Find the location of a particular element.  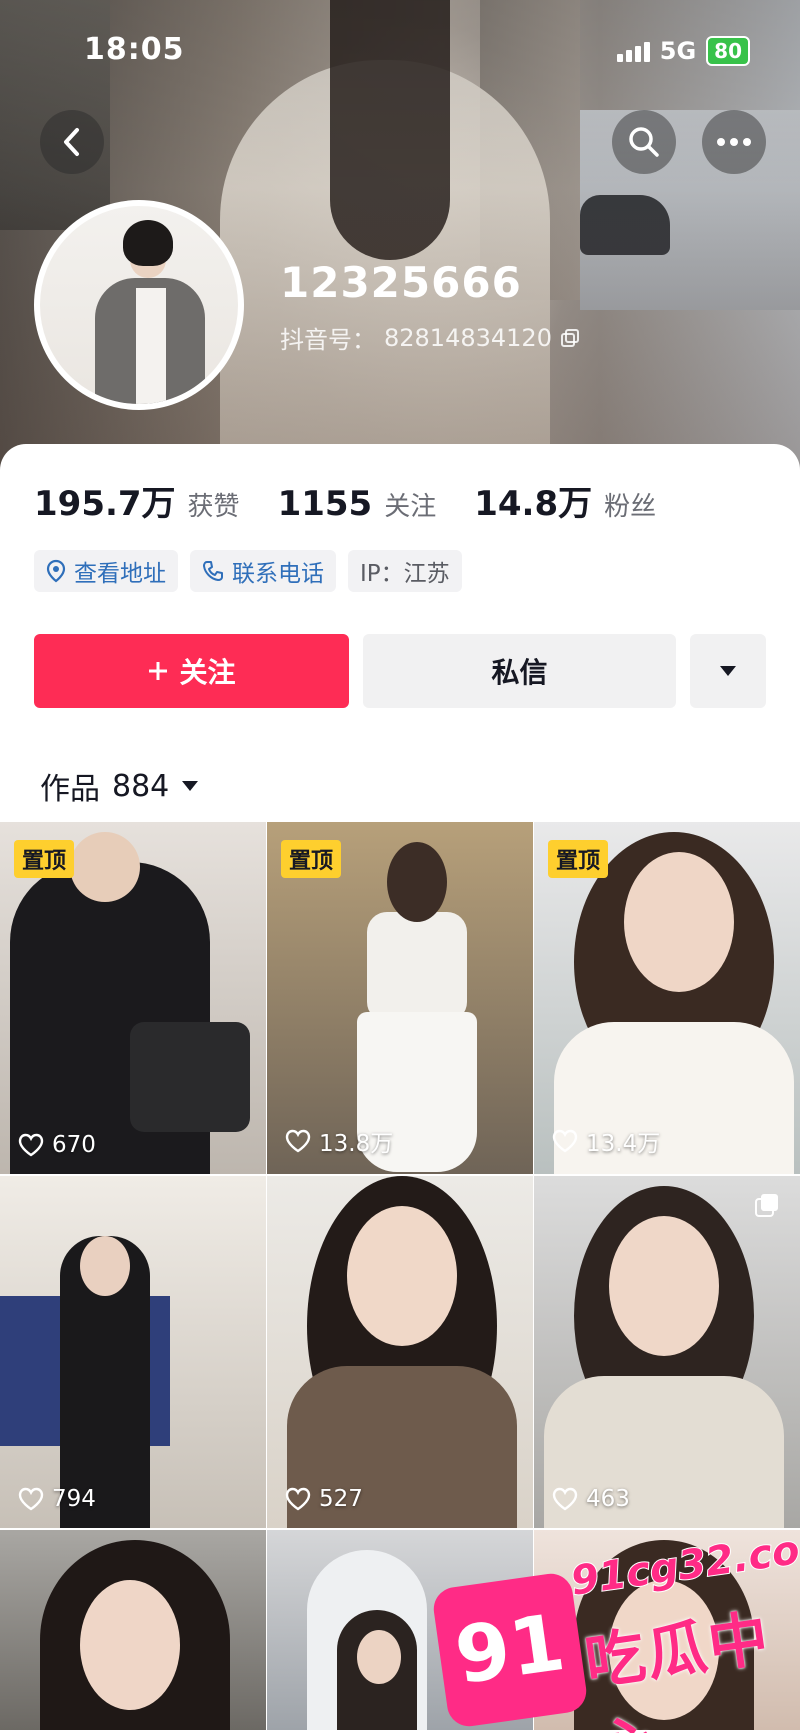

tab-works: 作品 884 is located at coordinates (119, 786).